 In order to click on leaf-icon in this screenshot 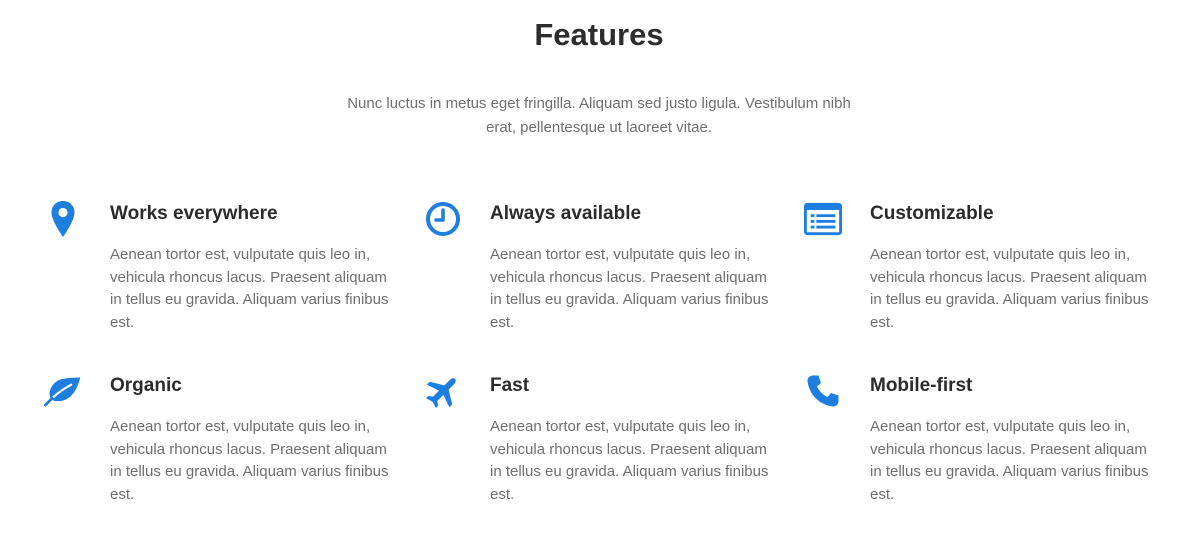, I will do `click(63, 391)`.